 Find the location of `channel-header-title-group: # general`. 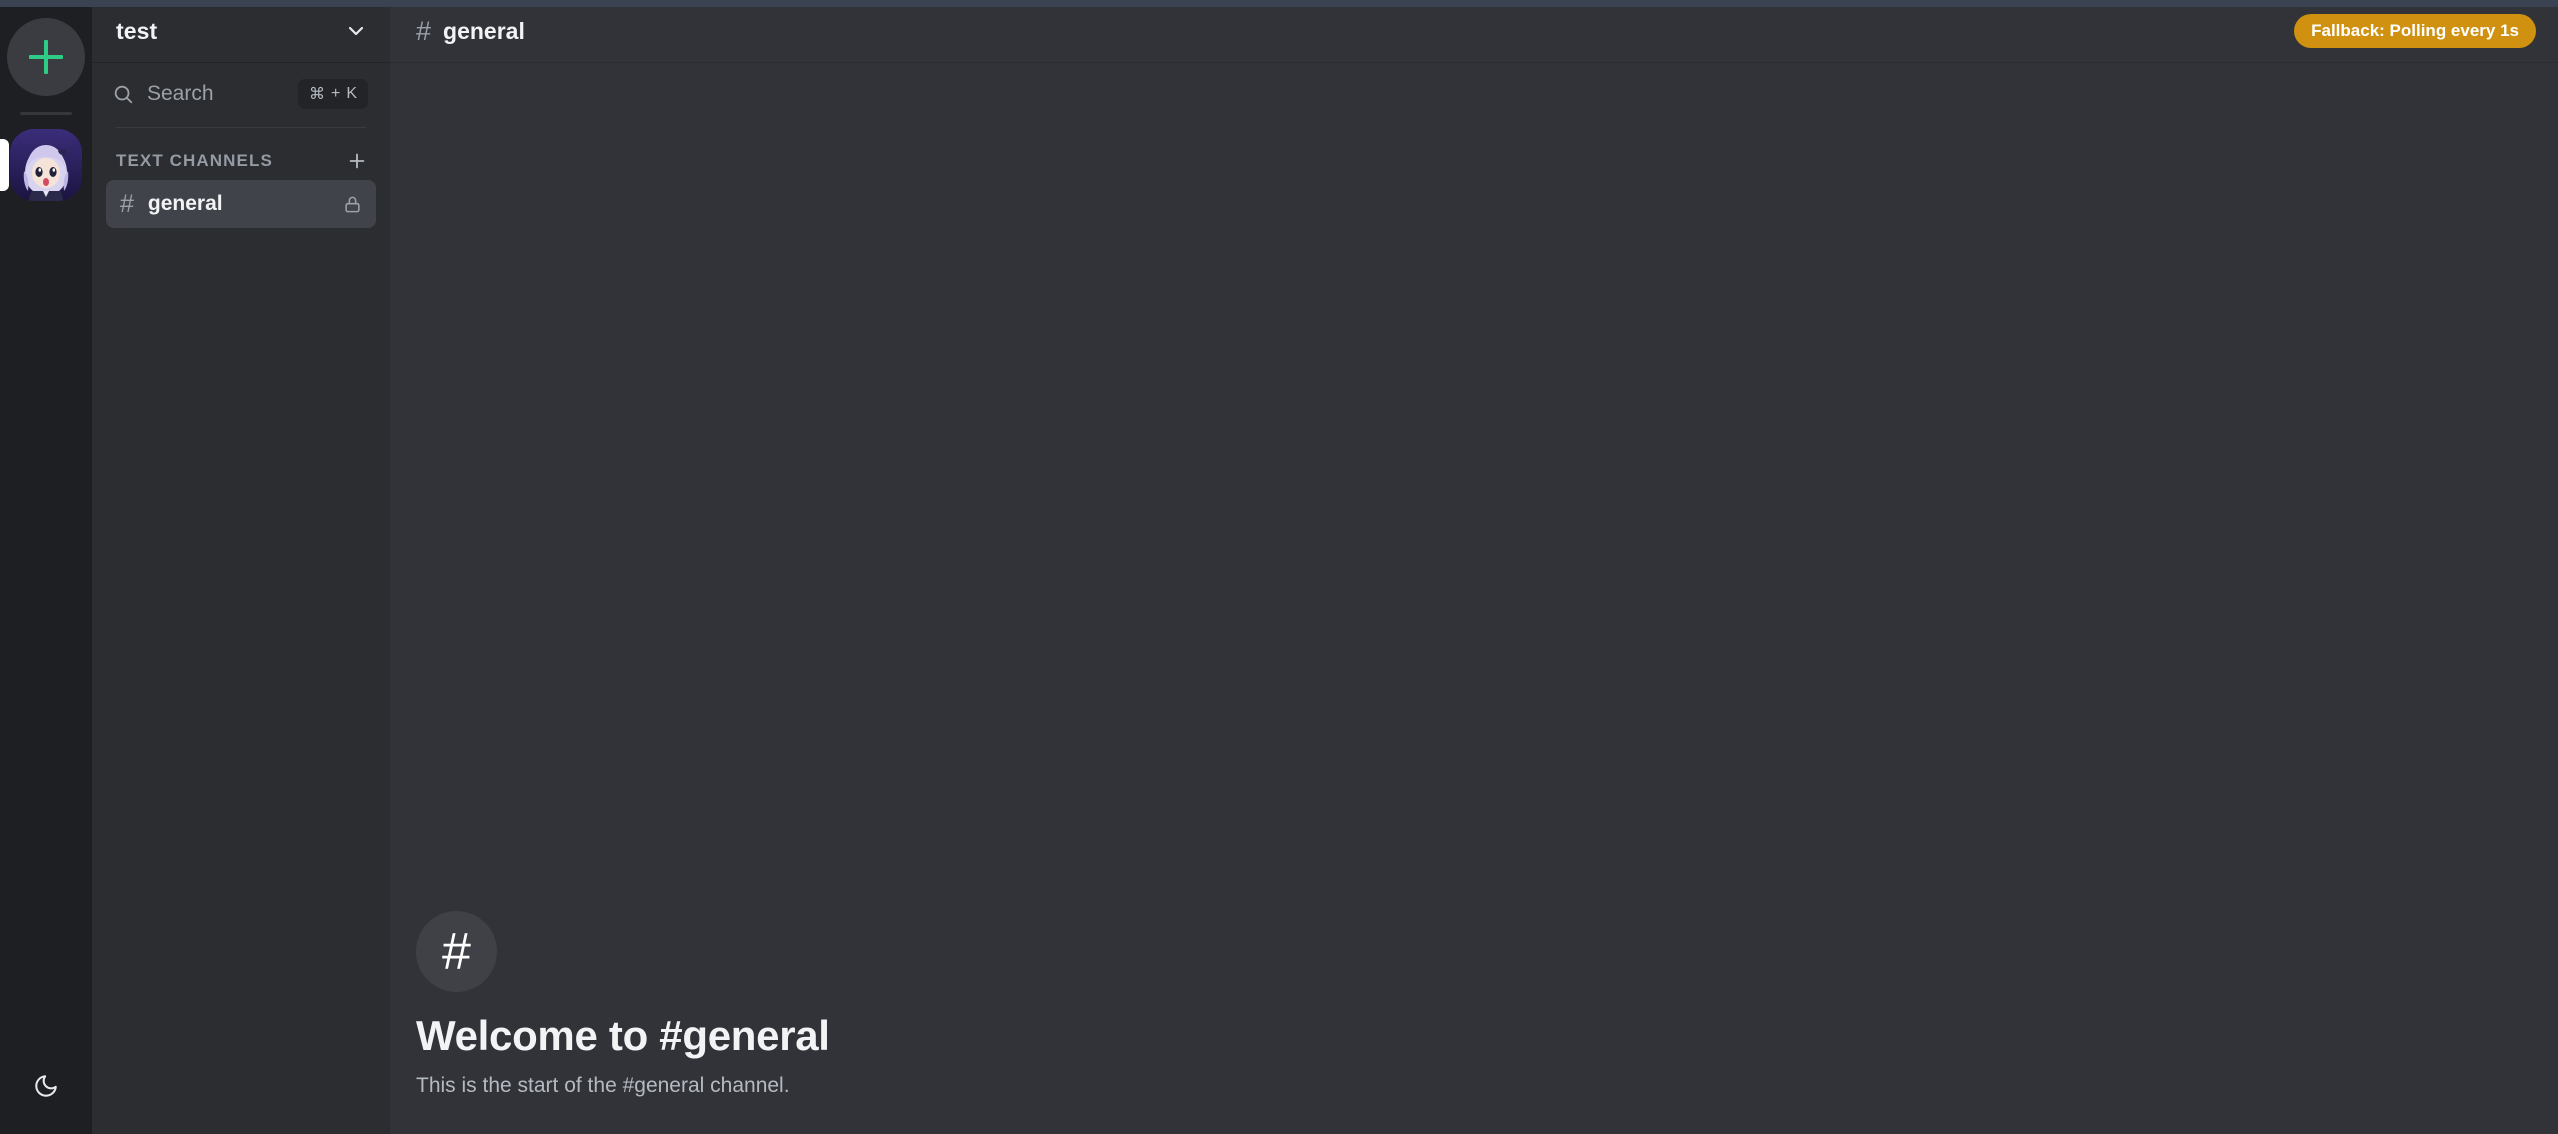

channel-header-title-group: # general is located at coordinates (470, 30).